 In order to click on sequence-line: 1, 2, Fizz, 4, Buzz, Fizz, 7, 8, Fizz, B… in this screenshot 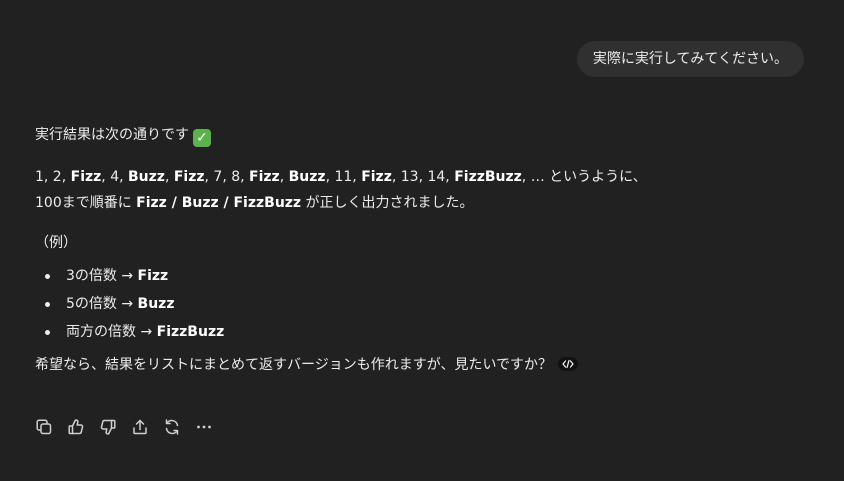, I will do `click(341, 177)`.